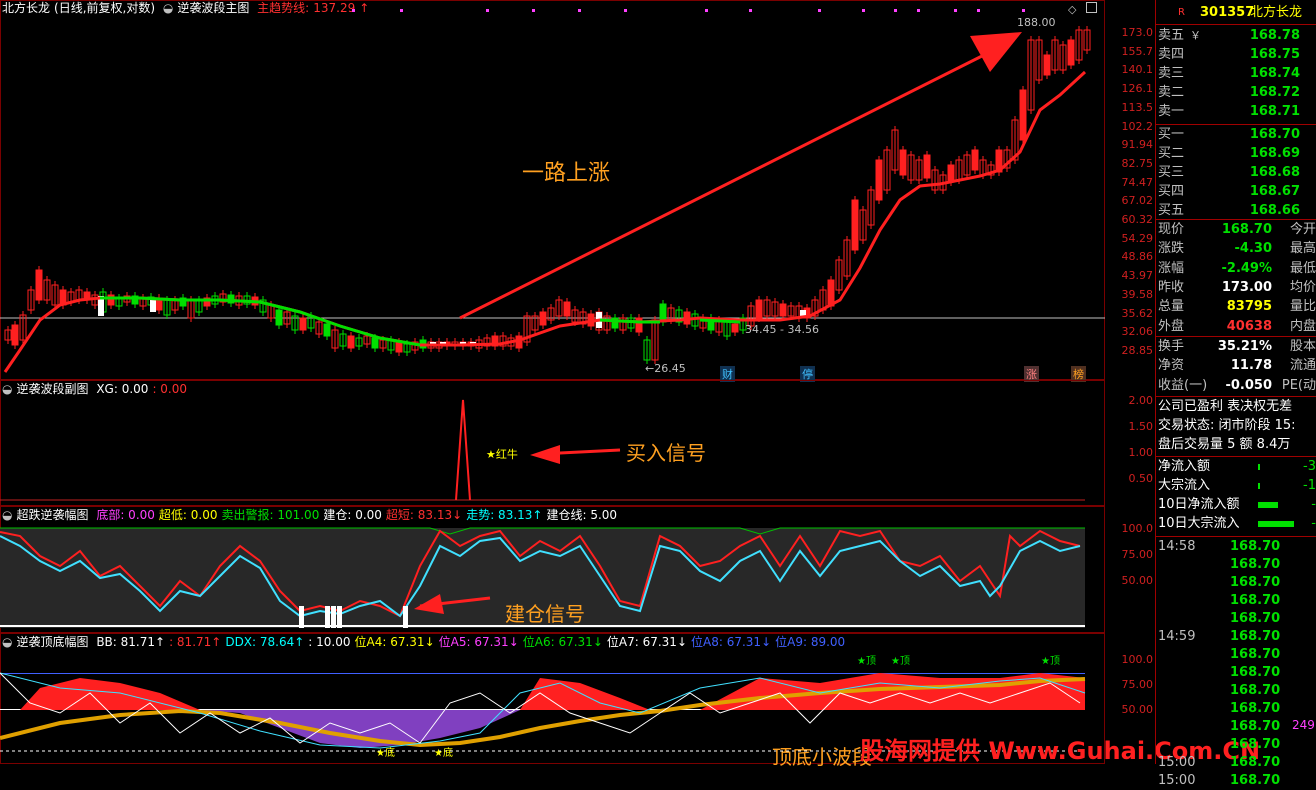  I want to click on tick-row: 14:59 168.70, so click(1219, 636).